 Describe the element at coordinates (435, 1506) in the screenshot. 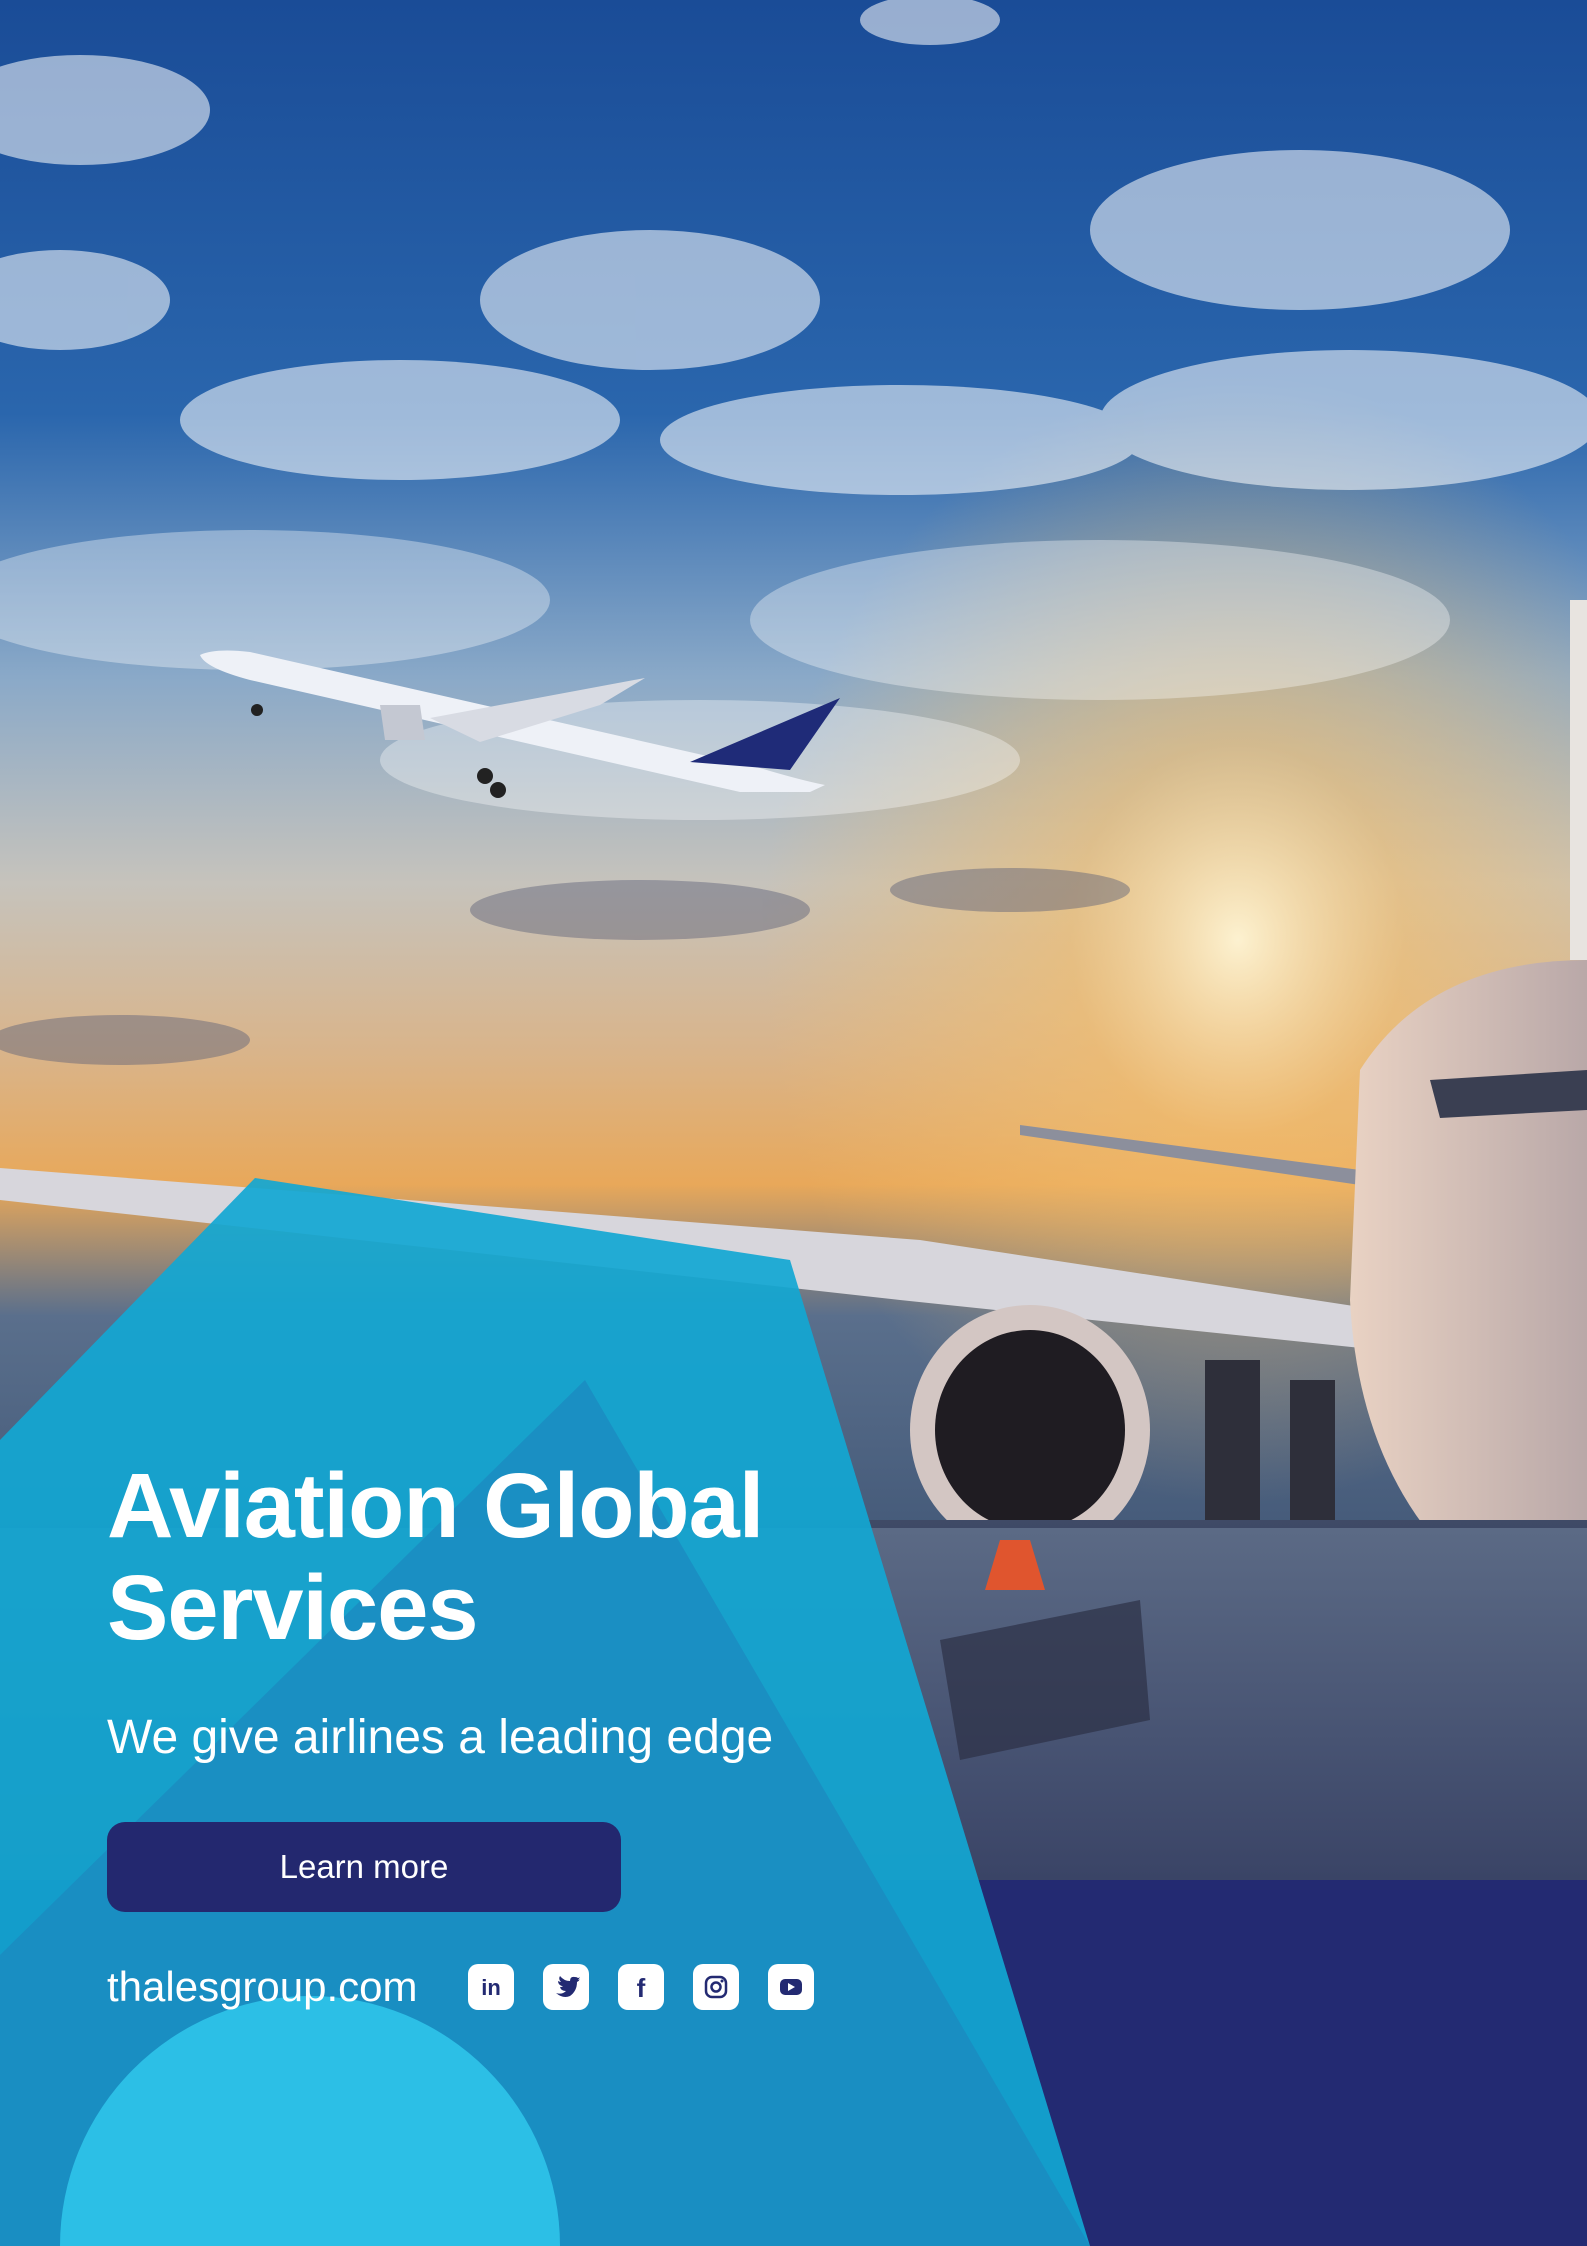

I see `title-line-1: Aviation Global` at that location.